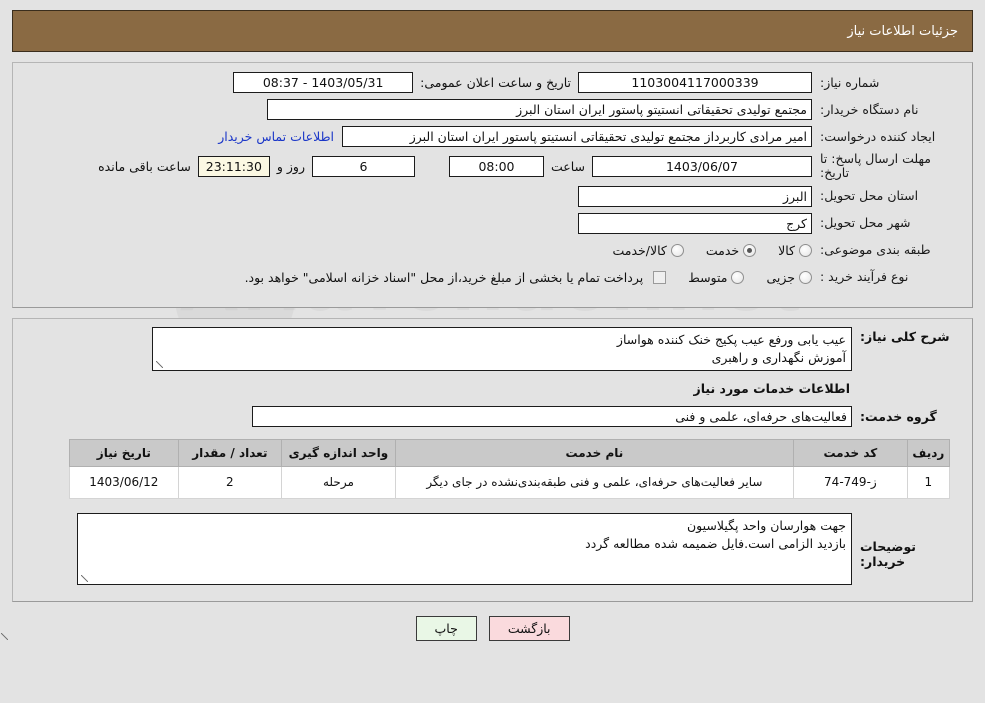  What do you see at coordinates (869, 109) in the screenshot?
I see `buyer-org-label: نام دستگاه خریدار:` at bounding box center [869, 109].